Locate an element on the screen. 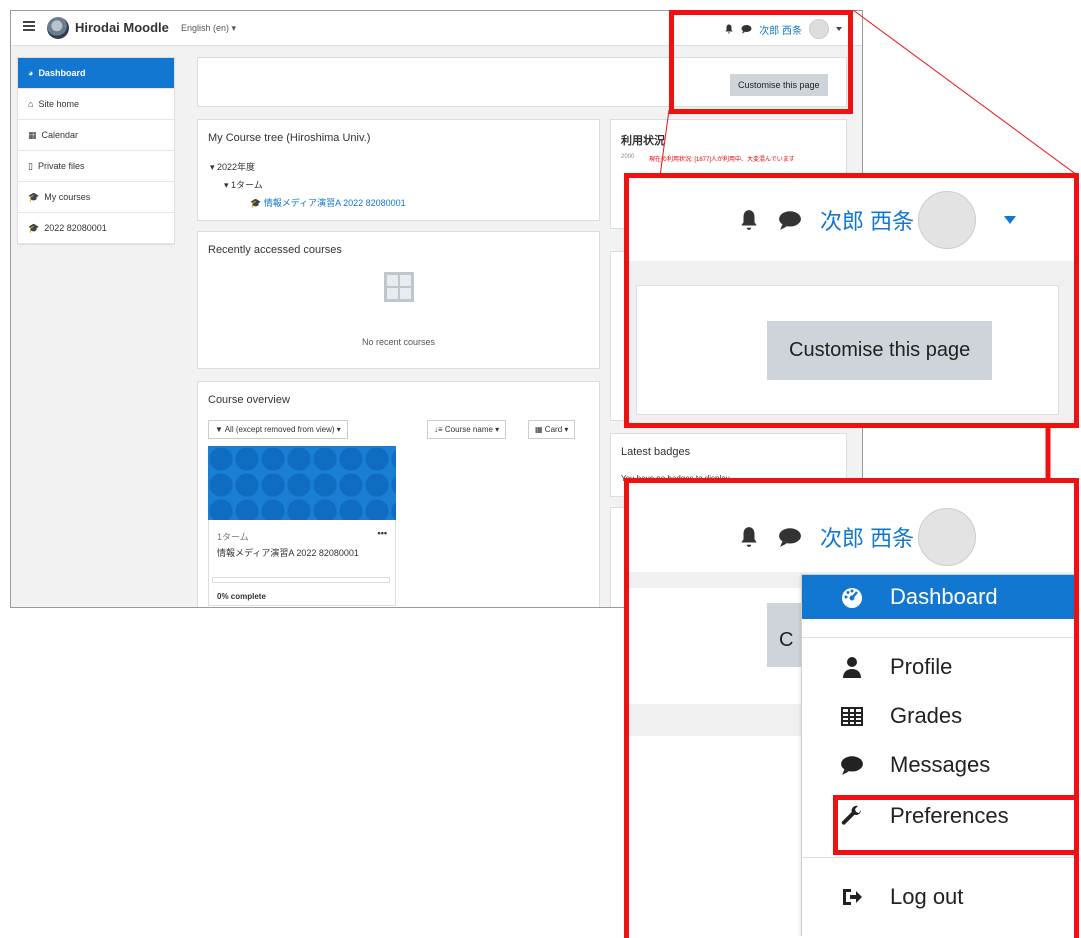  callout-line-right is located at coordinates (965, 92).